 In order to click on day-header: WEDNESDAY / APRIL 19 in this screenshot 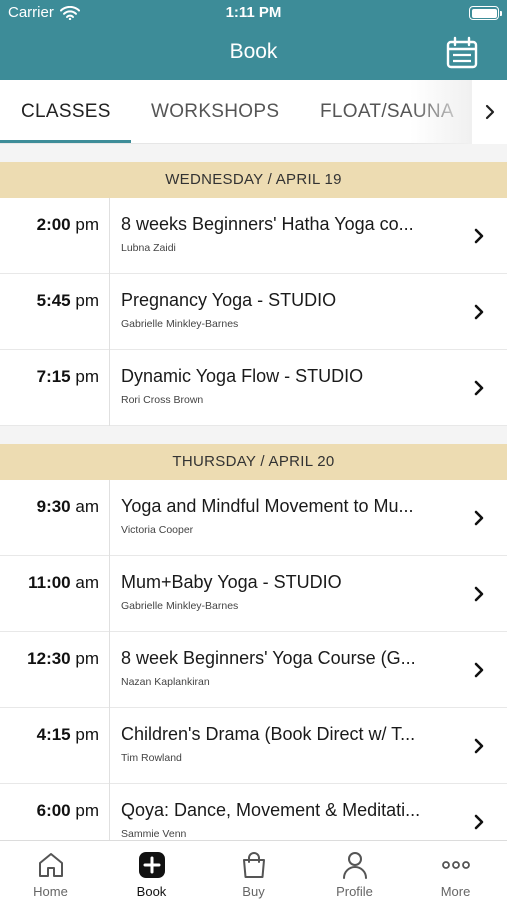, I will do `click(253, 180)`.